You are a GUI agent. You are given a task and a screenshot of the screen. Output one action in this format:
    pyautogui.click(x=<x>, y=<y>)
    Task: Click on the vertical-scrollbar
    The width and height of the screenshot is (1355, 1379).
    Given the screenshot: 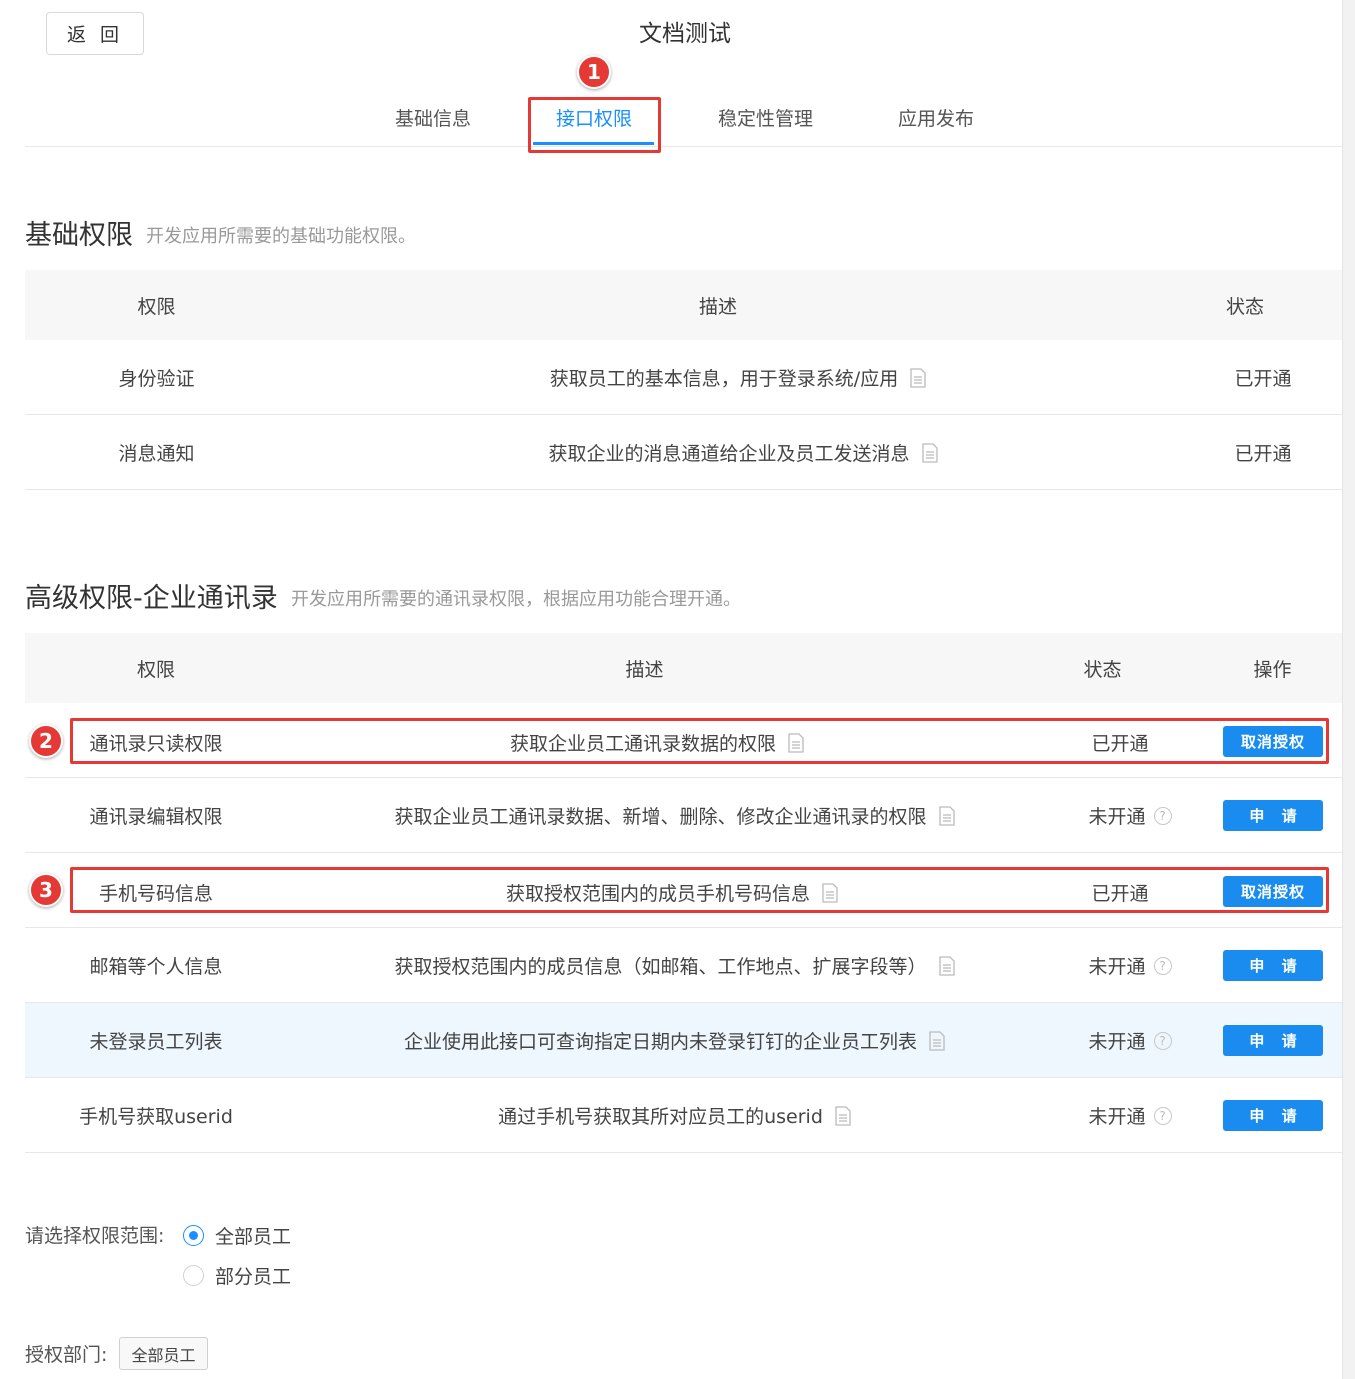 What is the action you would take?
    pyautogui.click(x=1348, y=689)
    